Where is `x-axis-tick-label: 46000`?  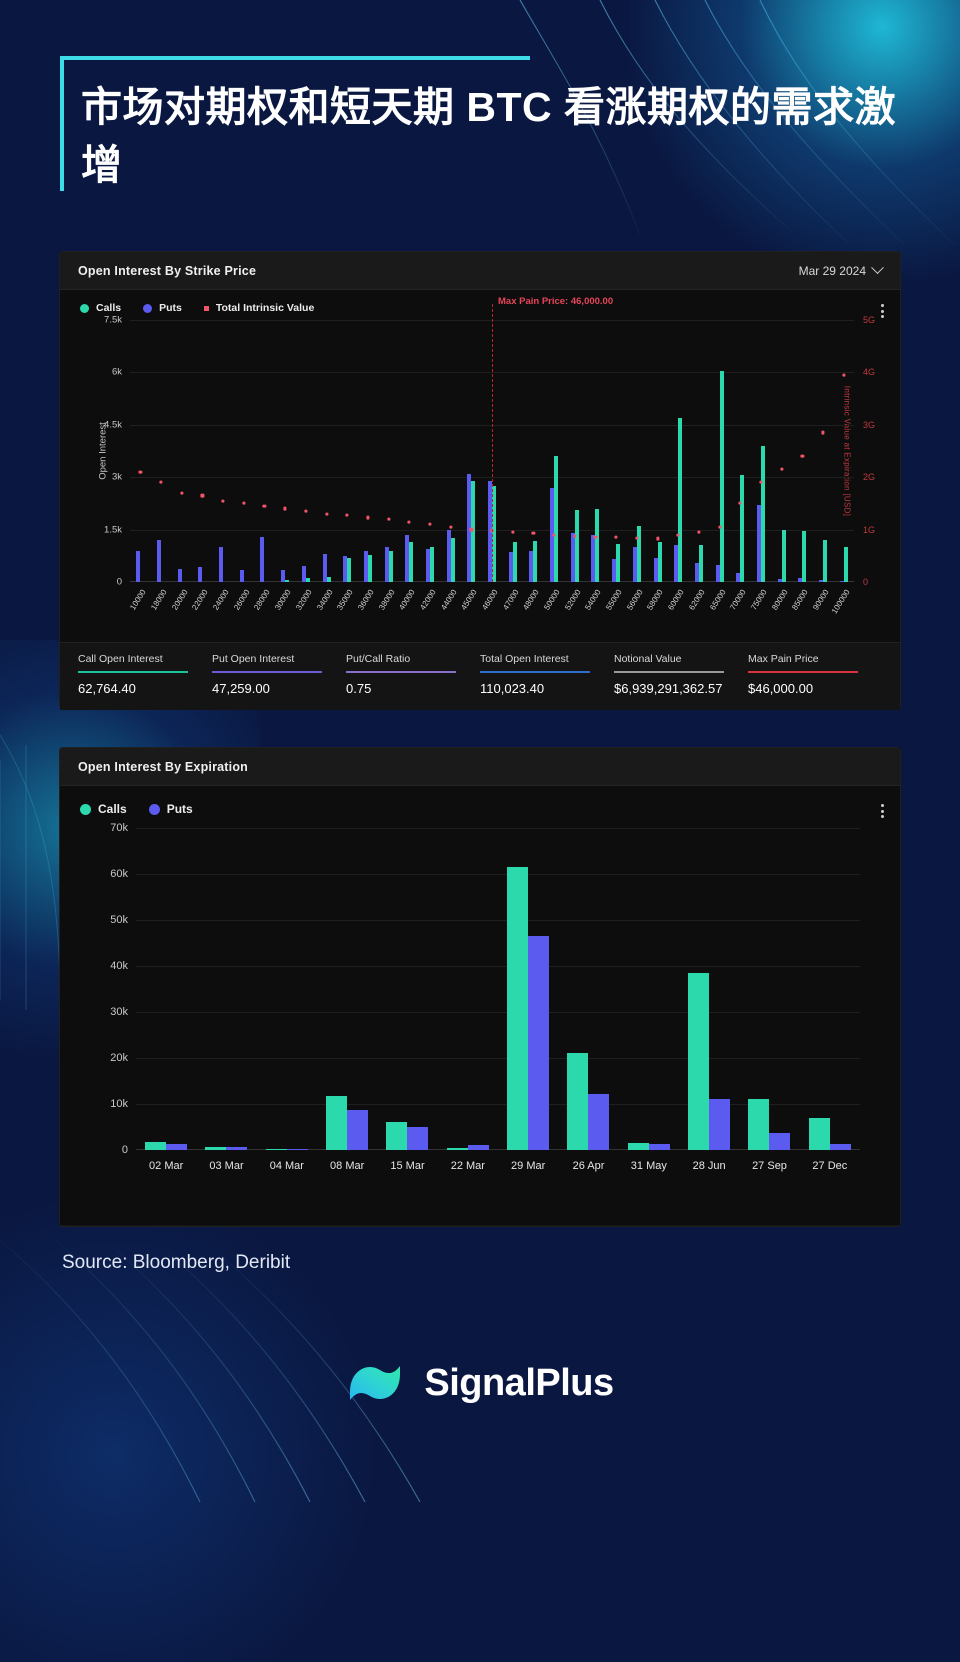 x-axis-tick-label: 46000 is located at coordinates (490, 600).